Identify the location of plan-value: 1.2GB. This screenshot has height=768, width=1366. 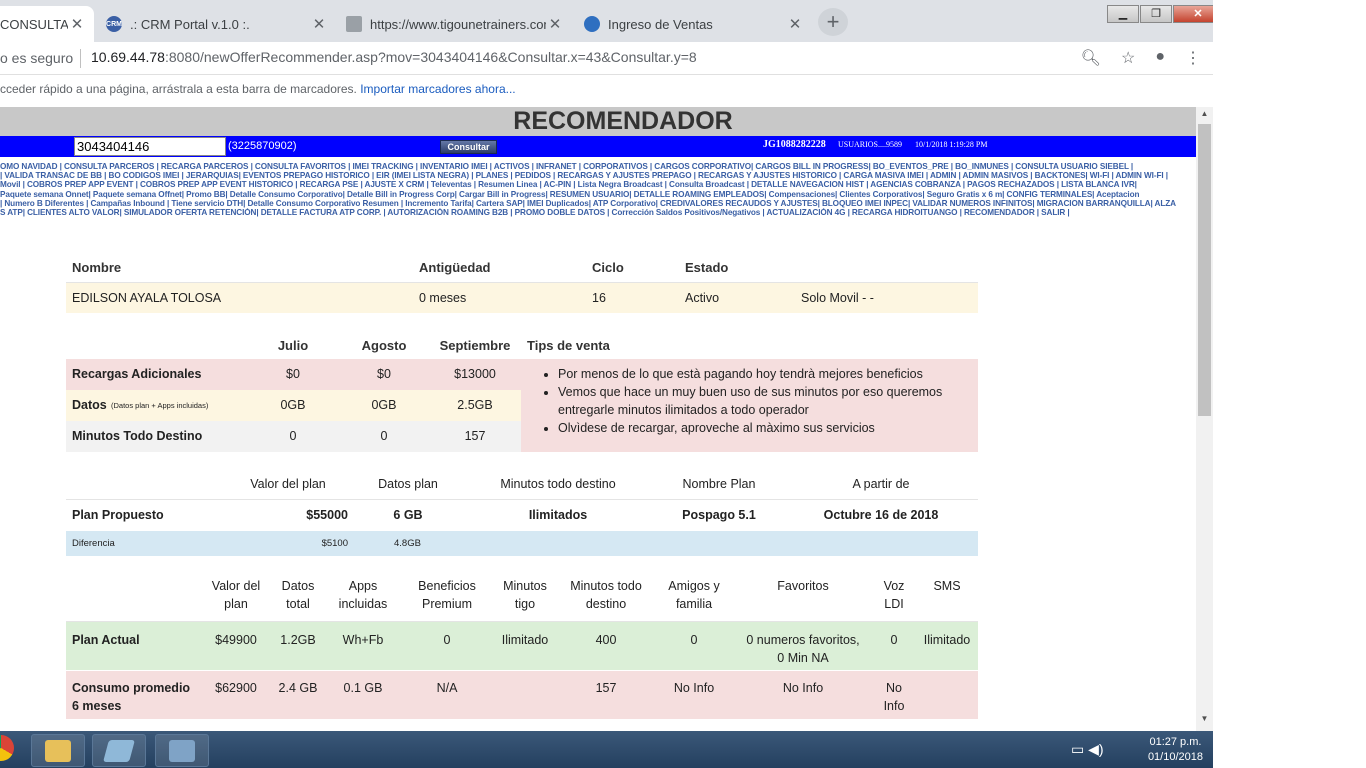
(298, 640).